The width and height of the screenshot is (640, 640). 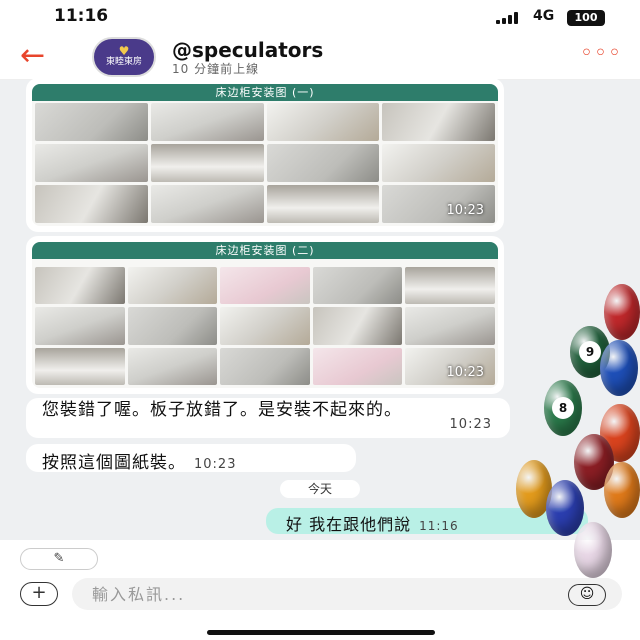 I want to click on ball-number: 8, so click(x=563, y=408).